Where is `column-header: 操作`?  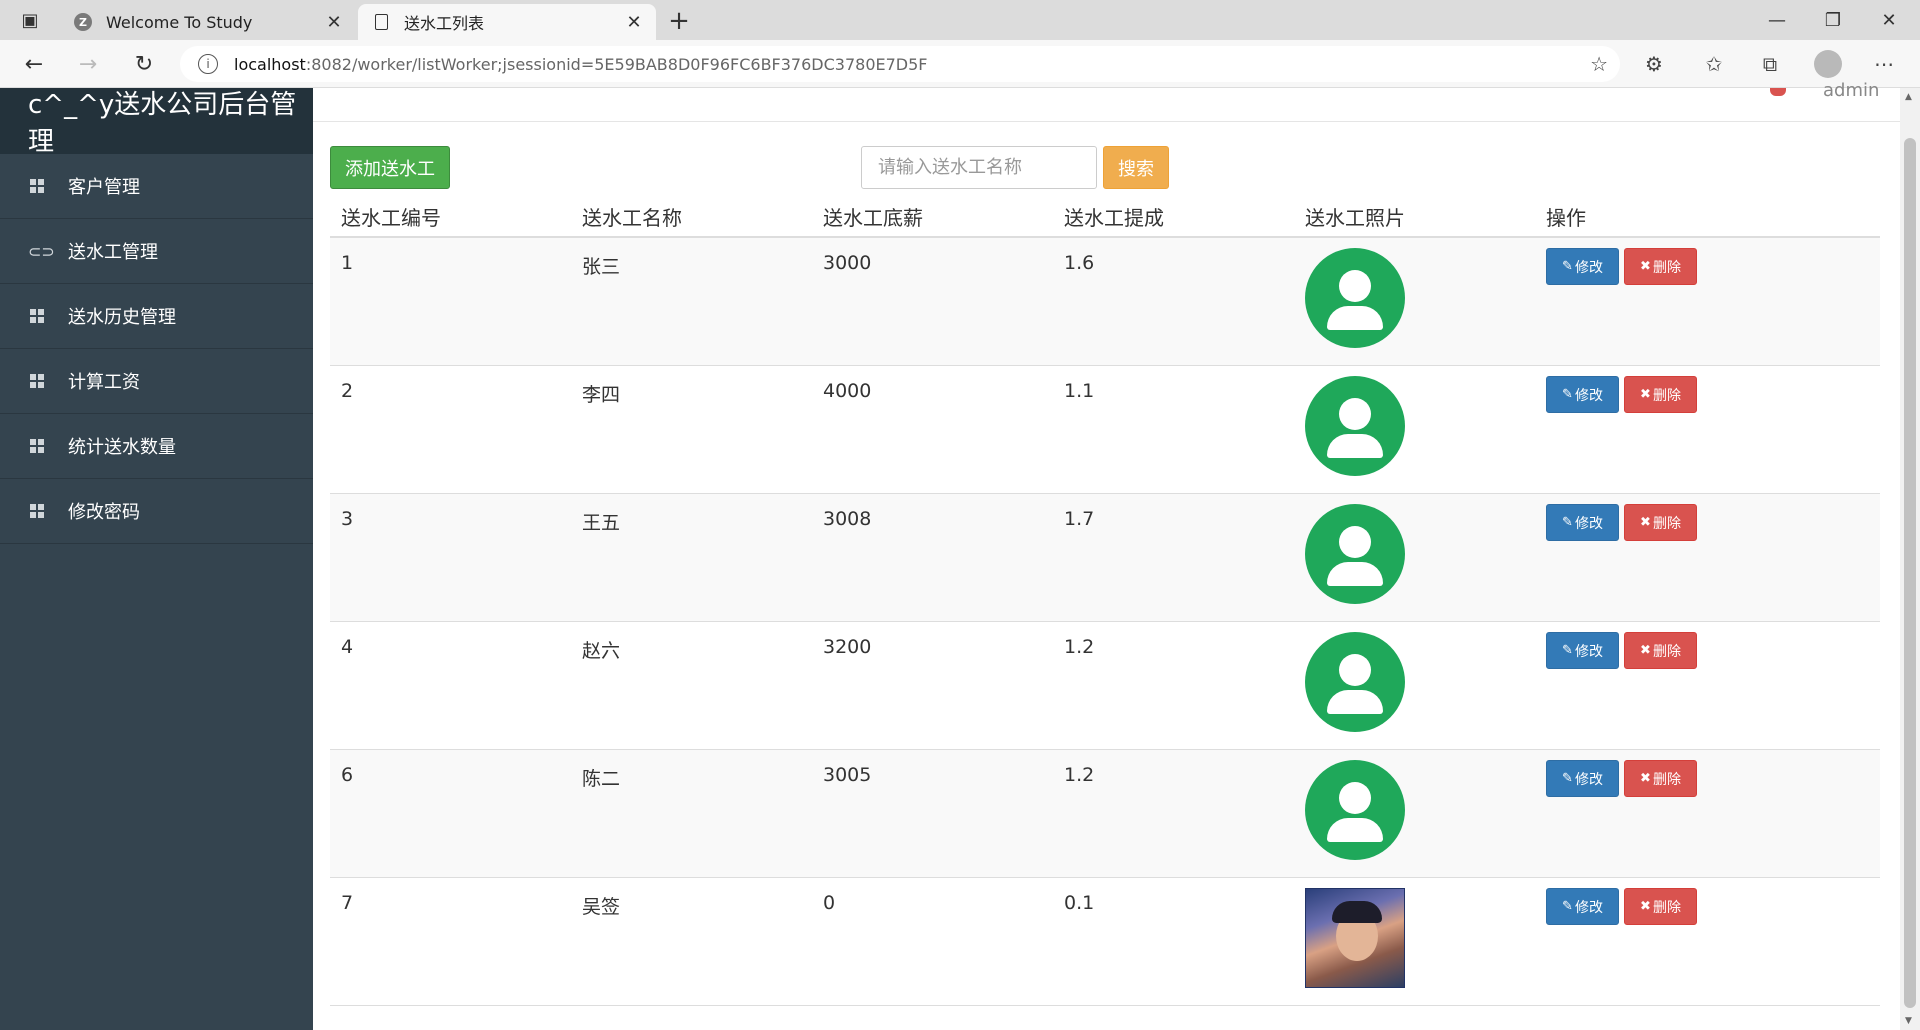
column-header: 操作 is located at coordinates (1566, 217).